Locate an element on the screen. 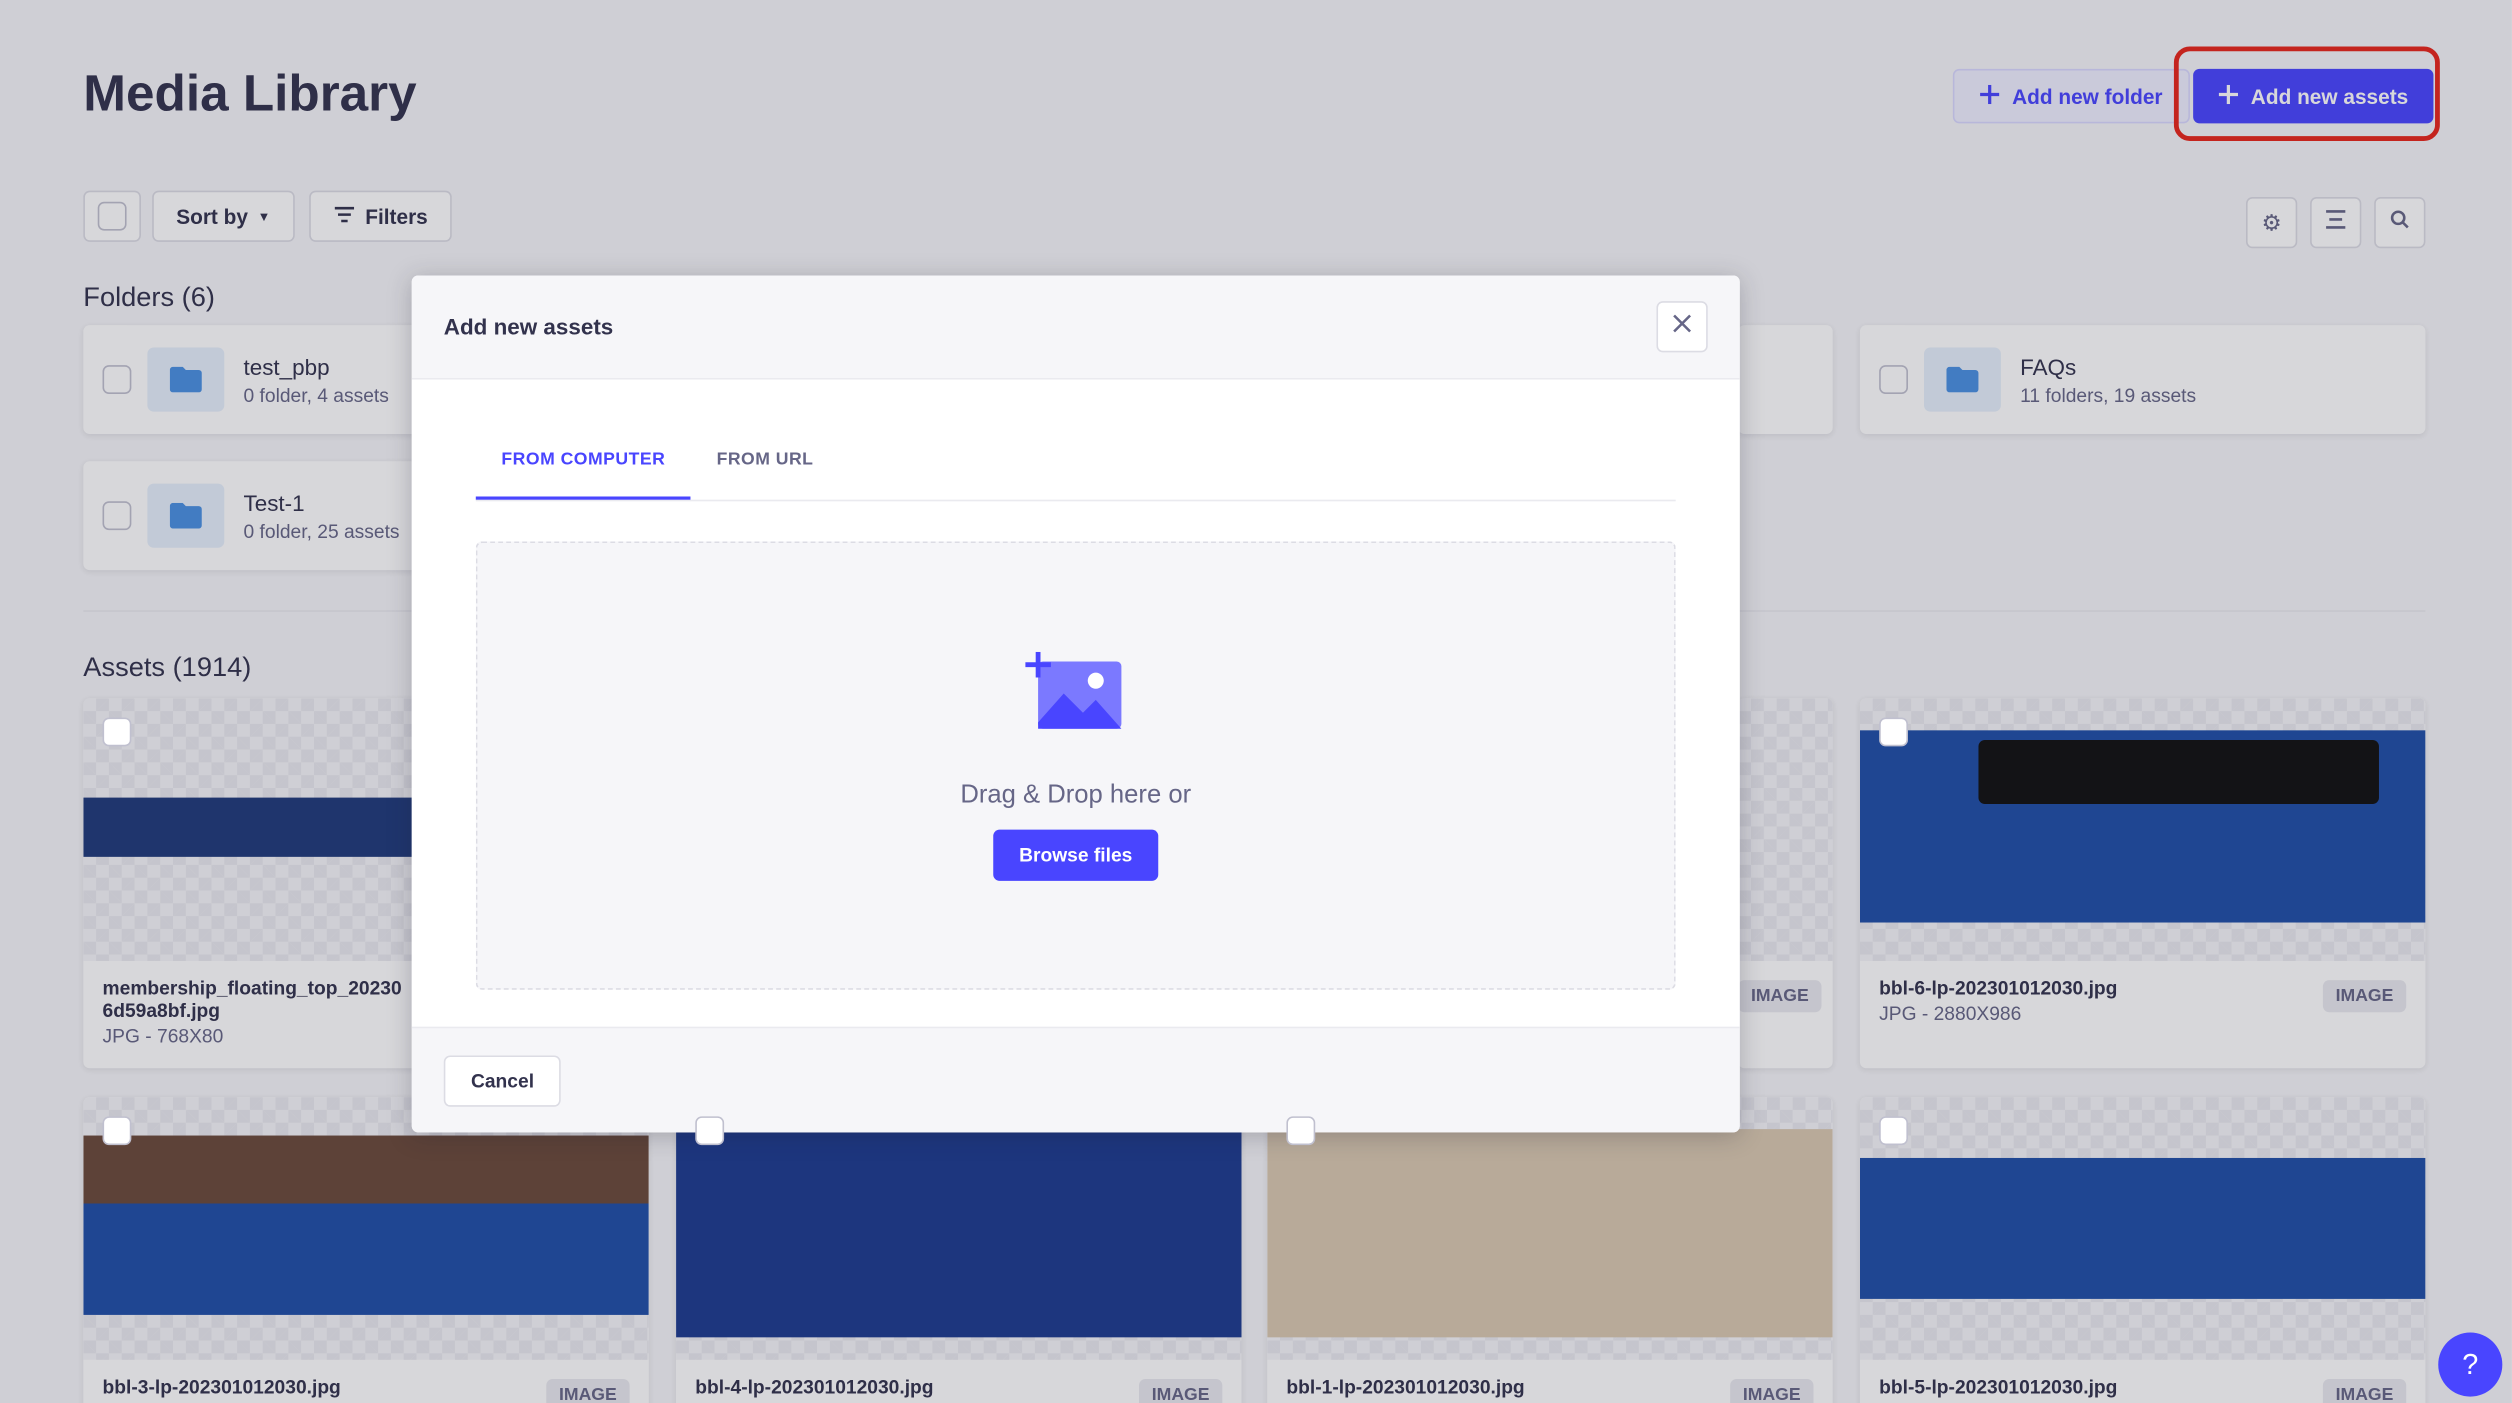 This screenshot has width=2512, height=1403. close-icon is located at coordinates (1682, 326).